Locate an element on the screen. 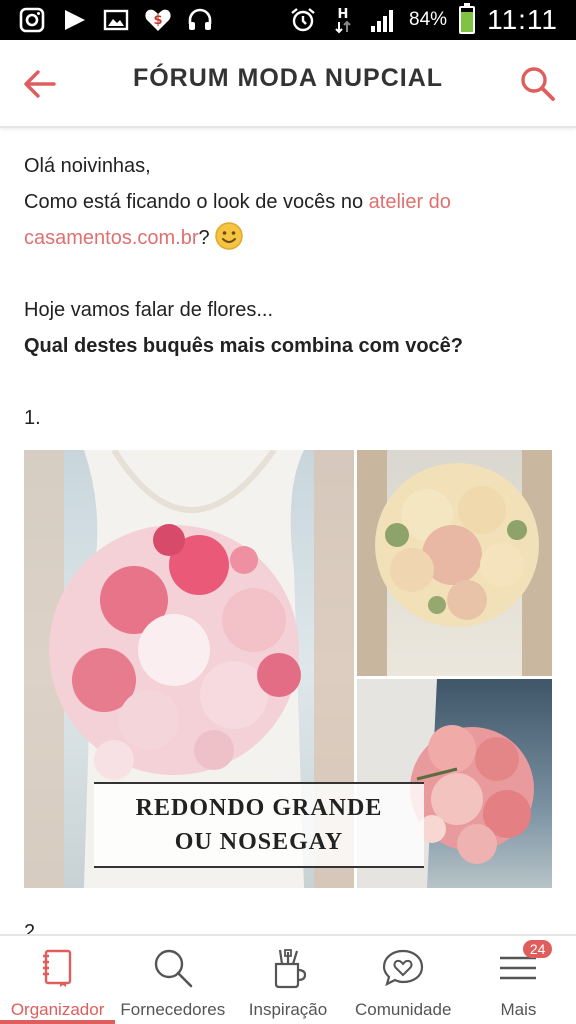  casamentos-link: casamentos.com.br is located at coordinates (111, 238).